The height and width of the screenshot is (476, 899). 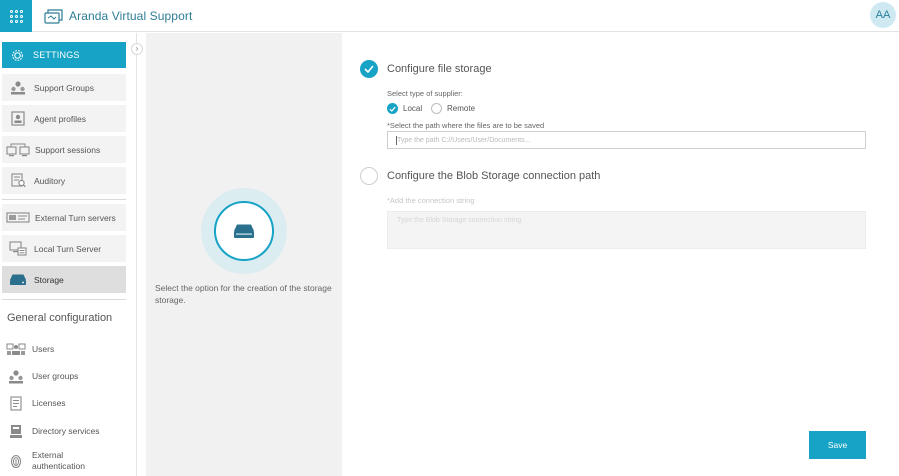 I want to click on directory-icon, so click(x=16, y=431).